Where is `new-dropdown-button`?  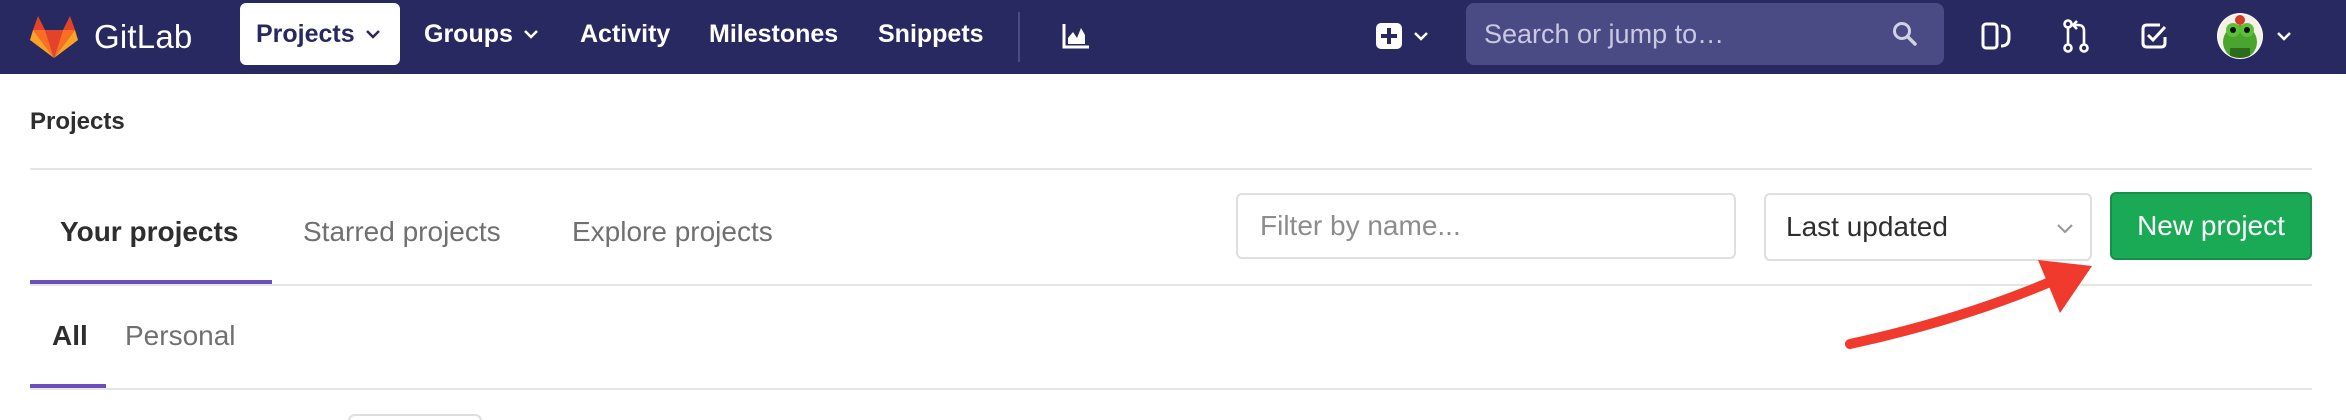
new-dropdown-button is located at coordinates (1402, 36).